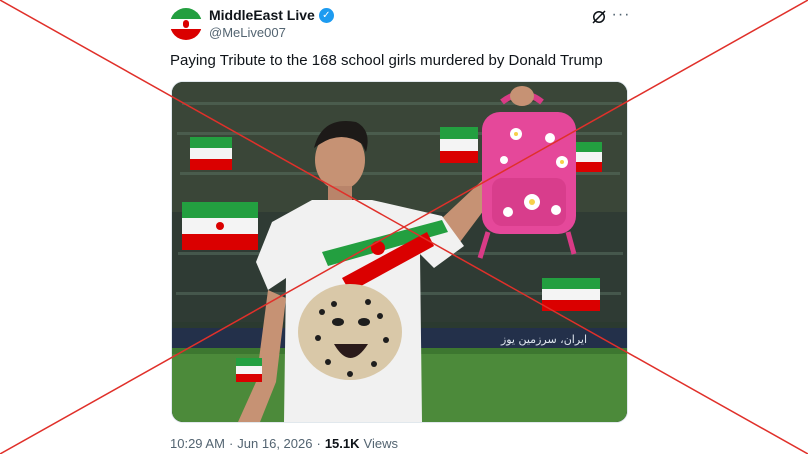 This screenshot has height=454, width=808. Describe the element at coordinates (380, 443) in the screenshot. I see `views-label: Views` at that location.